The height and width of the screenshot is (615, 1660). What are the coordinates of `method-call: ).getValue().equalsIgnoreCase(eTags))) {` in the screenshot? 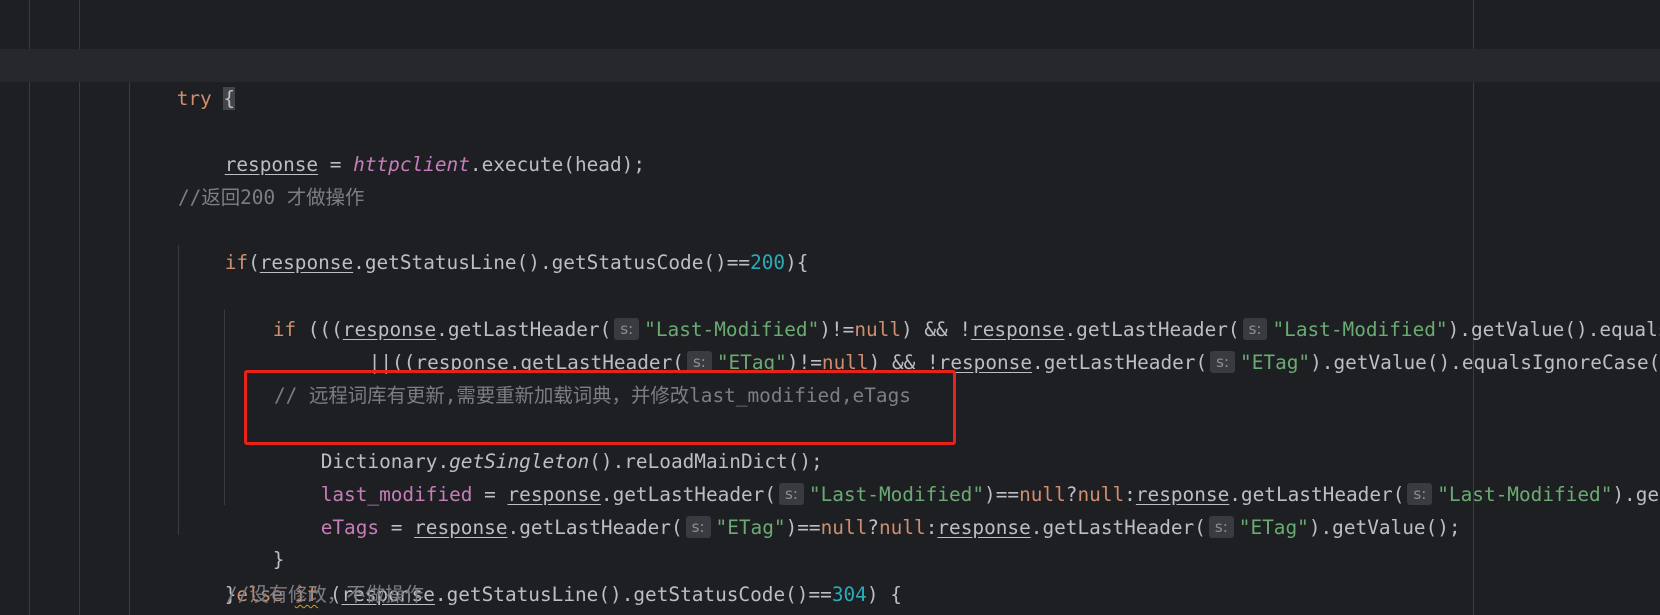 It's located at (1485, 362).